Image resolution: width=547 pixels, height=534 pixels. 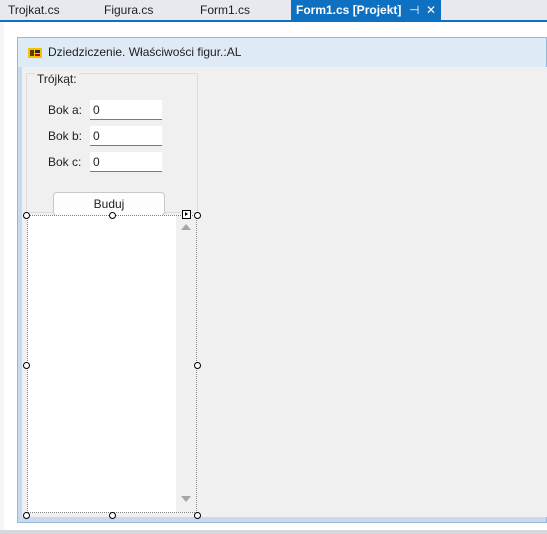 I want to click on side-a-input, so click(x=126, y=110).